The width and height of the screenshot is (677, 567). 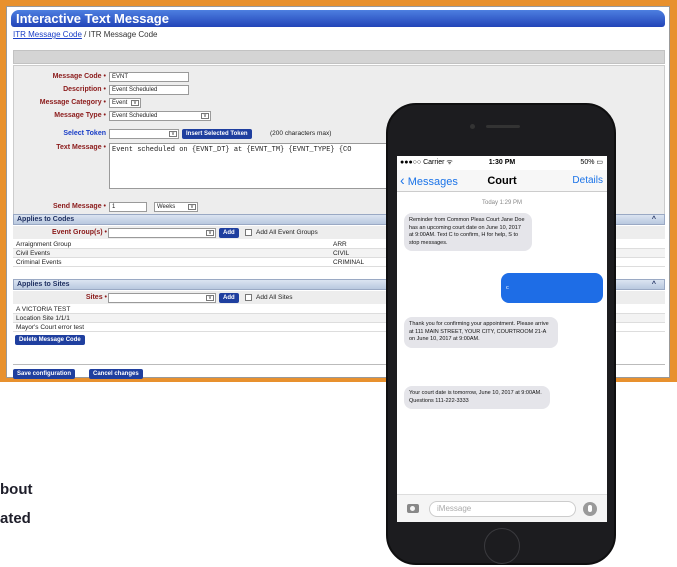 I want to click on breadcrumb-current: / ITR Message Code, so click(x=119, y=34).